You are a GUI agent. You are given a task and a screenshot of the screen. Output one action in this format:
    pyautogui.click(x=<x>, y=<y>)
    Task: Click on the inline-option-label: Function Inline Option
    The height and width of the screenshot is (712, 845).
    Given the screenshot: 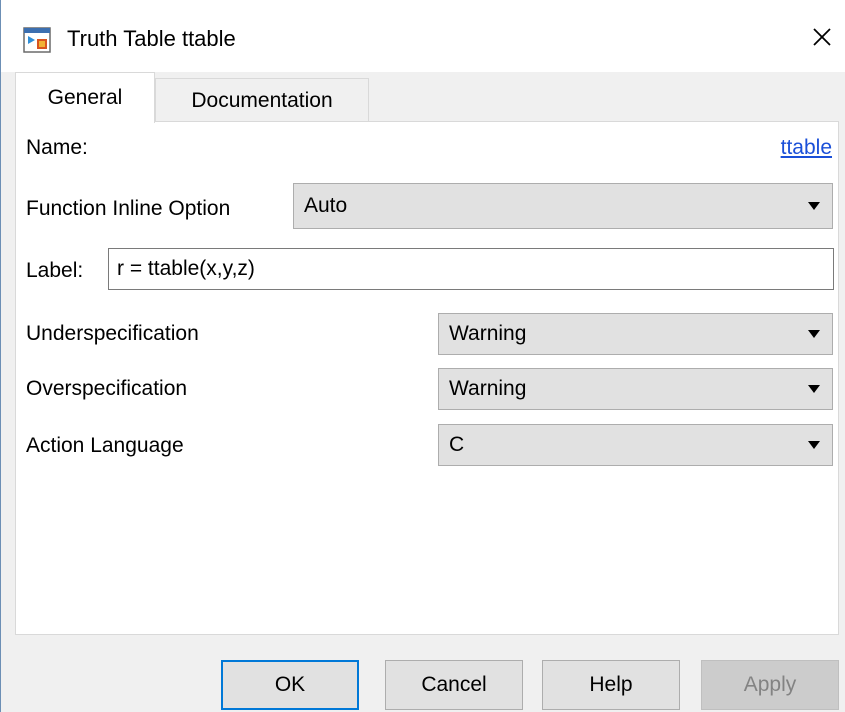 What is the action you would take?
    pyautogui.click(x=128, y=208)
    